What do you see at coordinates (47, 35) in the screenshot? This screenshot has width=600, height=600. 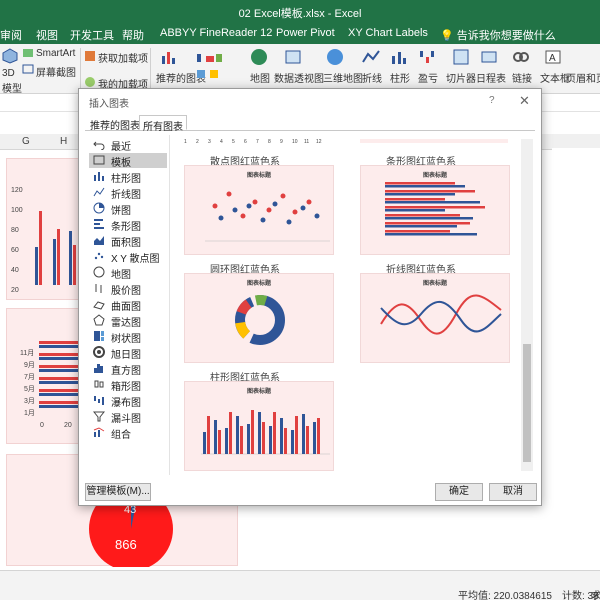 I see `tab-view: 视图` at bounding box center [47, 35].